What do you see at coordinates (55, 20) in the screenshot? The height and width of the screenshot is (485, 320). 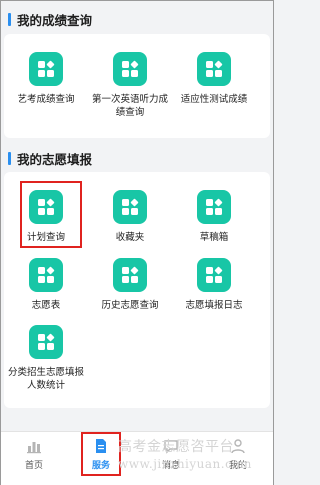 I see `section-title-scores: 我的成绩查询` at bounding box center [55, 20].